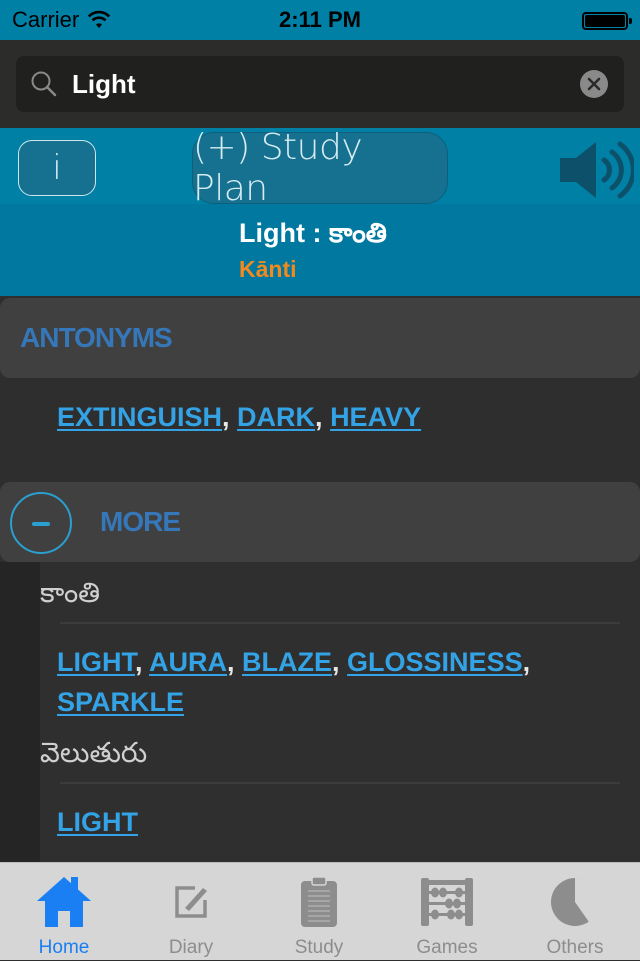 The image size is (640, 961). I want to click on search-bar, so click(320, 84).